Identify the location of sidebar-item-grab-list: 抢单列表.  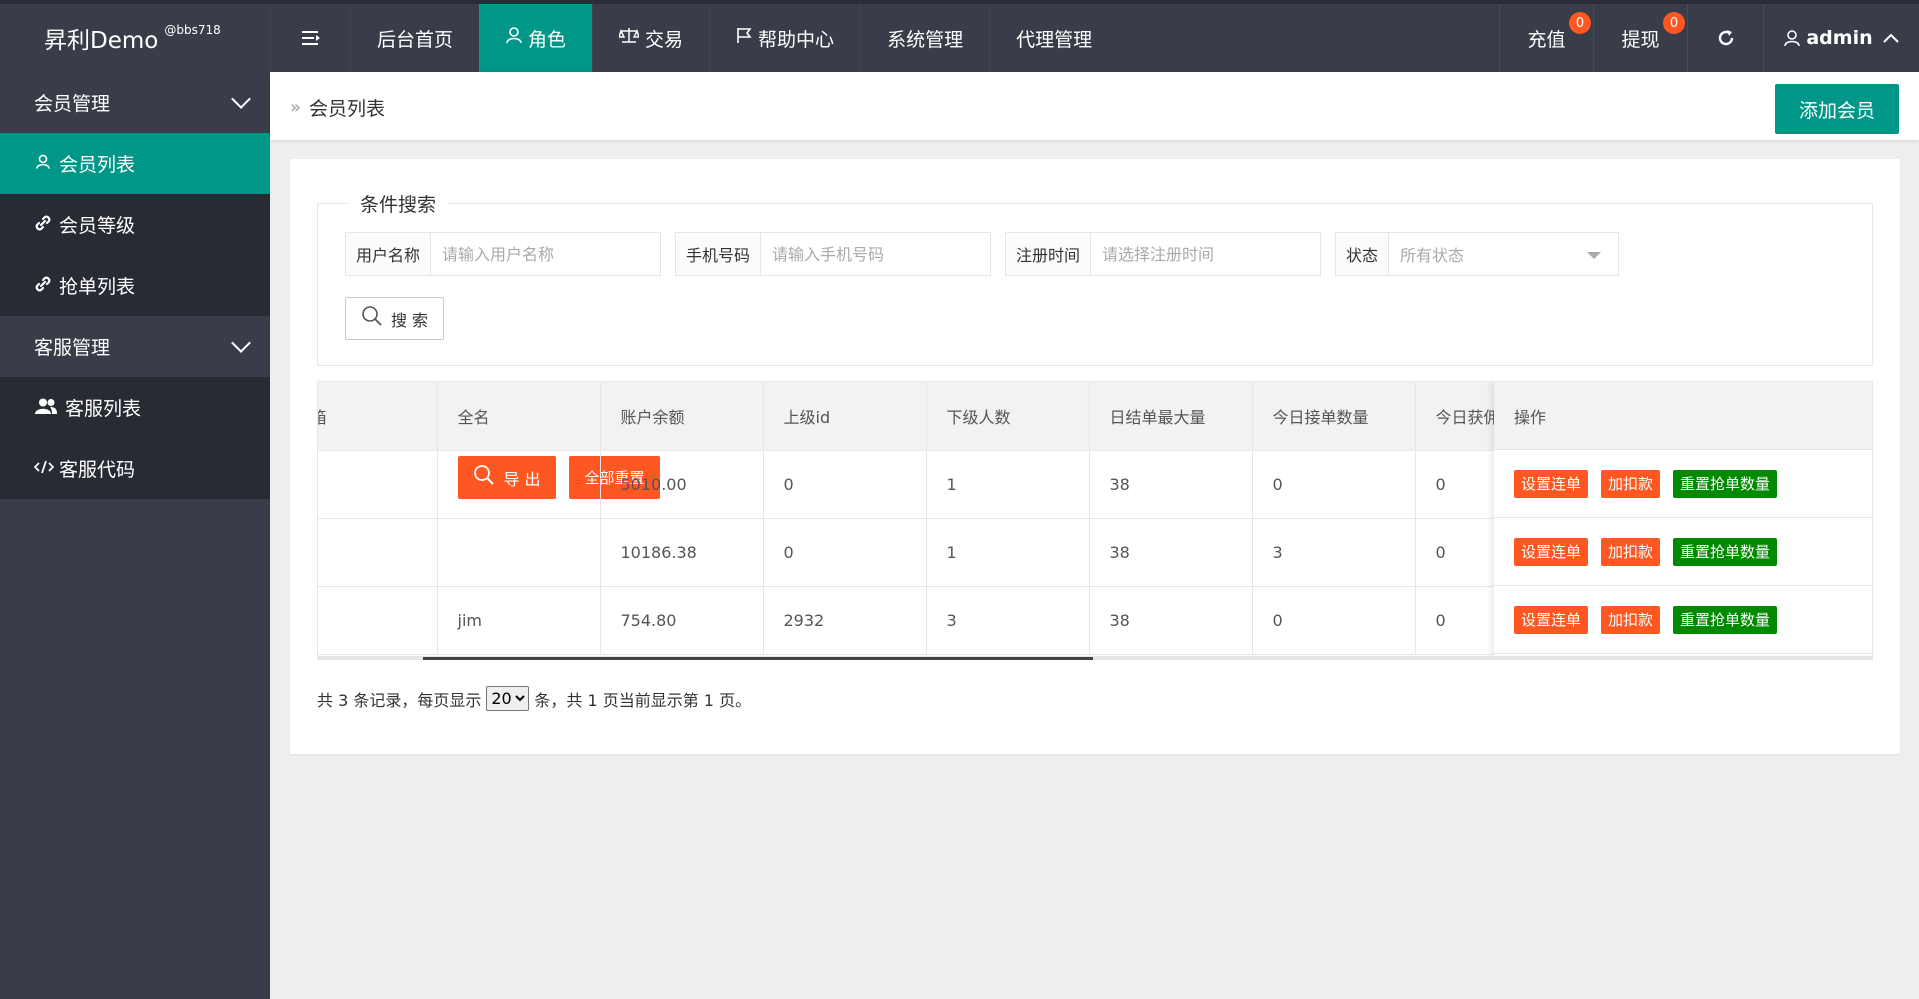
(135, 285).